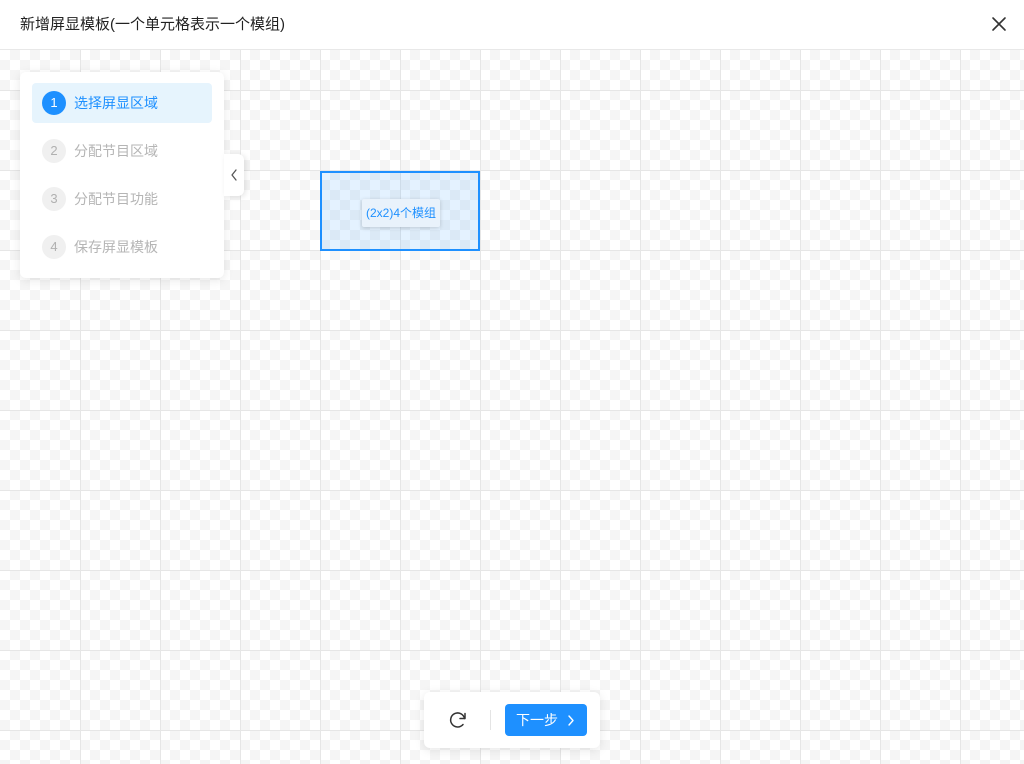  I want to click on step-assign-program-function: 3 分配节目功能, so click(122, 199).